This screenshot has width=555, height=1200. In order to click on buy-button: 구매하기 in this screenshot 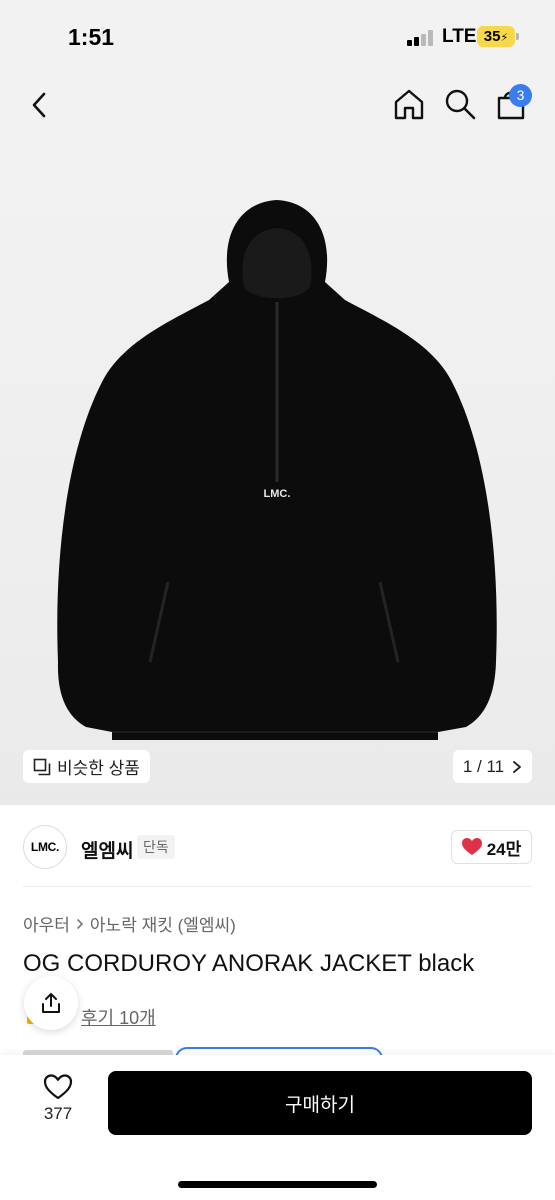, I will do `click(320, 1103)`.